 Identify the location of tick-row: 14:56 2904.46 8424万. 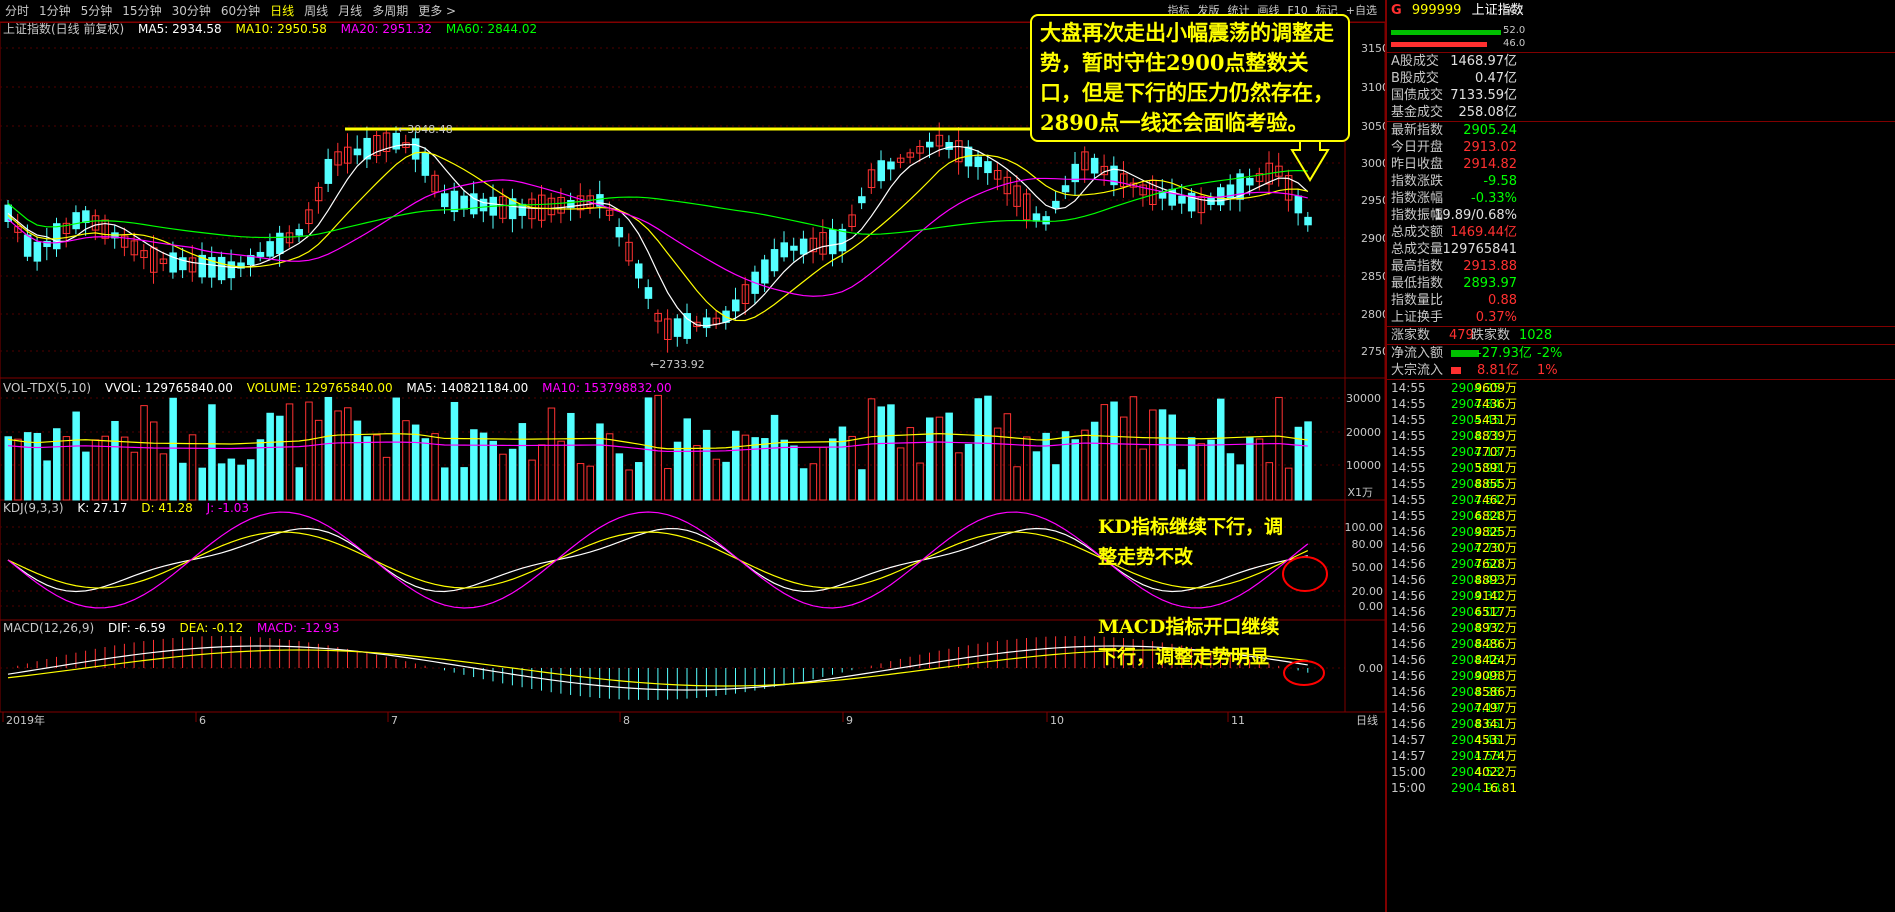
(1641, 660).